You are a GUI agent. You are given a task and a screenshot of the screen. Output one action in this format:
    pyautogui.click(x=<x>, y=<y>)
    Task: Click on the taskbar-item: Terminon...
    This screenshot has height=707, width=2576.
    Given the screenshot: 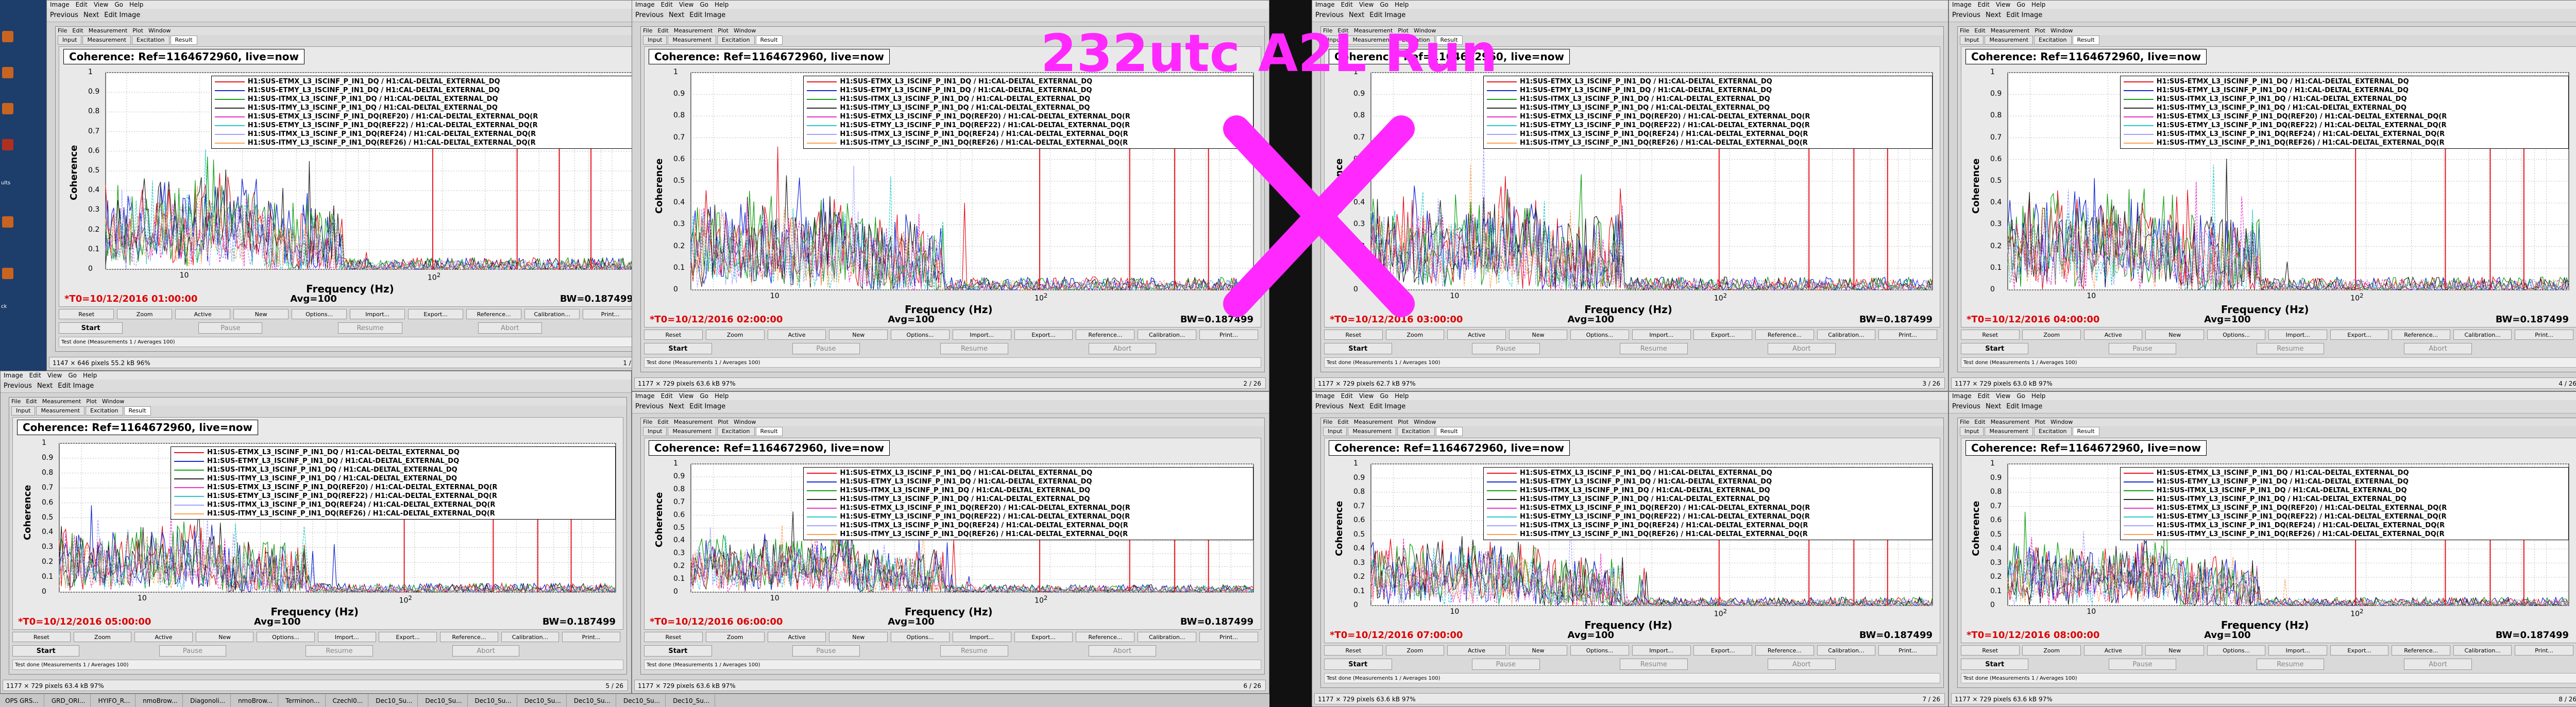 What is the action you would take?
    pyautogui.click(x=303, y=700)
    